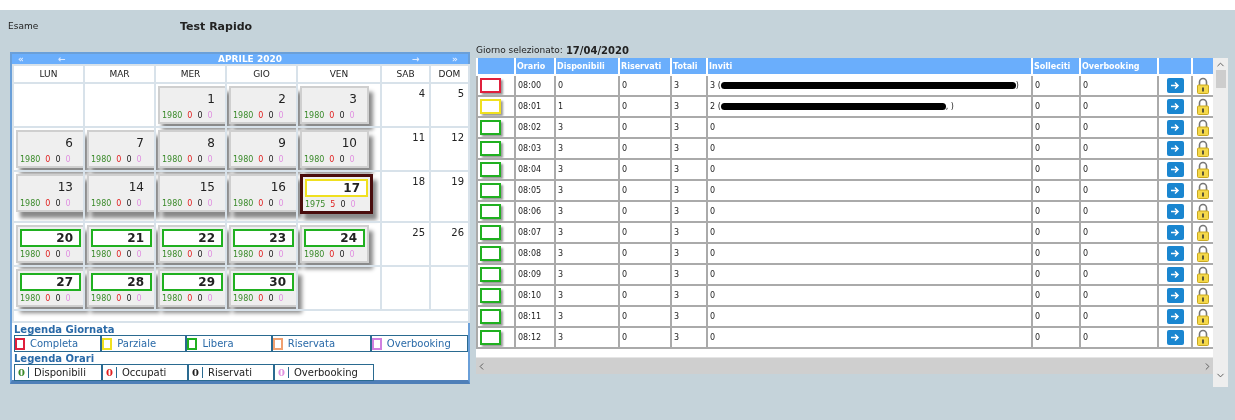 This screenshot has width=1235, height=420. I want to click on table-cell: 08:03, so click(535, 148).